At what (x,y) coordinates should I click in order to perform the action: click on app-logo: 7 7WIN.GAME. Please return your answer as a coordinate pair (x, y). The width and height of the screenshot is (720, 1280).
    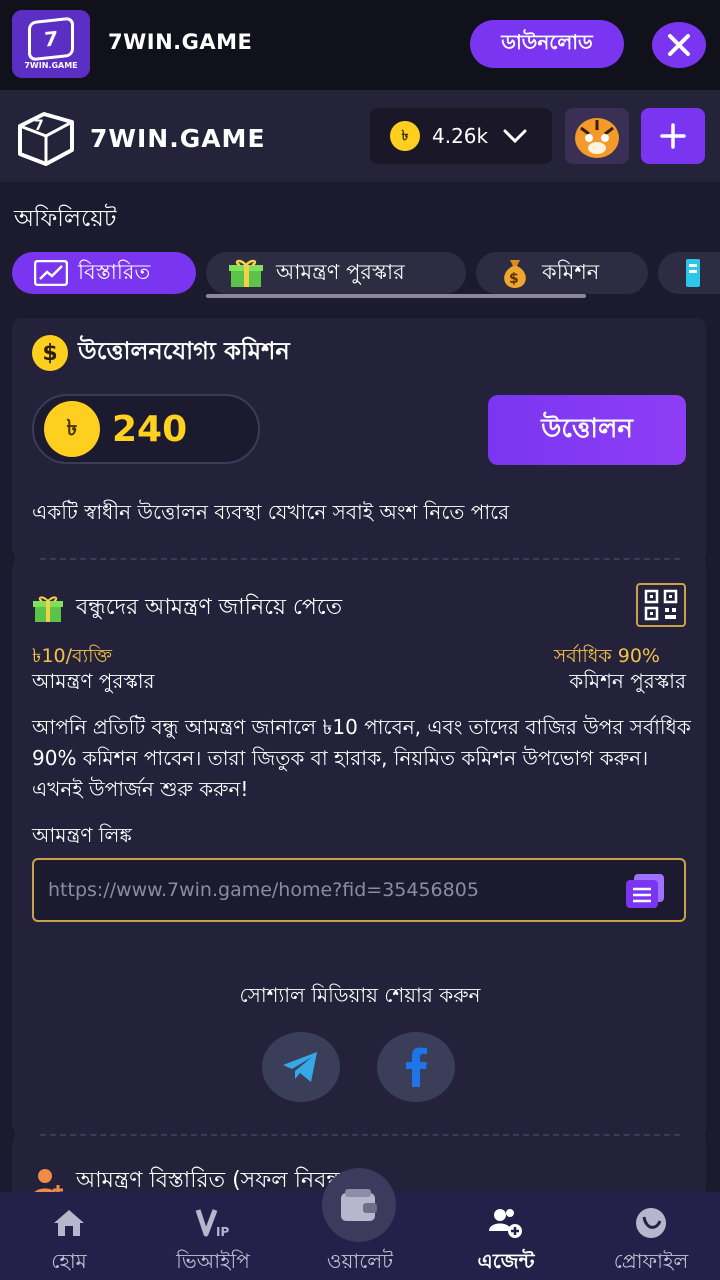
    Looking at the image, I should click on (51, 44).